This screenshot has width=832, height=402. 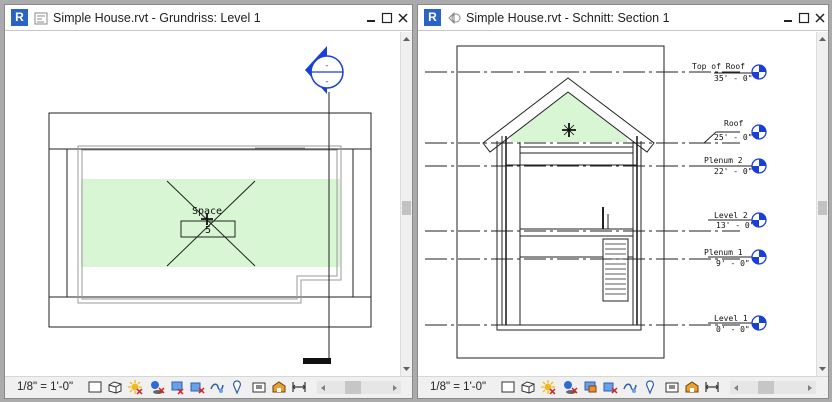 I want to click on level-elevation: 0' - 0", so click(x=733, y=329).